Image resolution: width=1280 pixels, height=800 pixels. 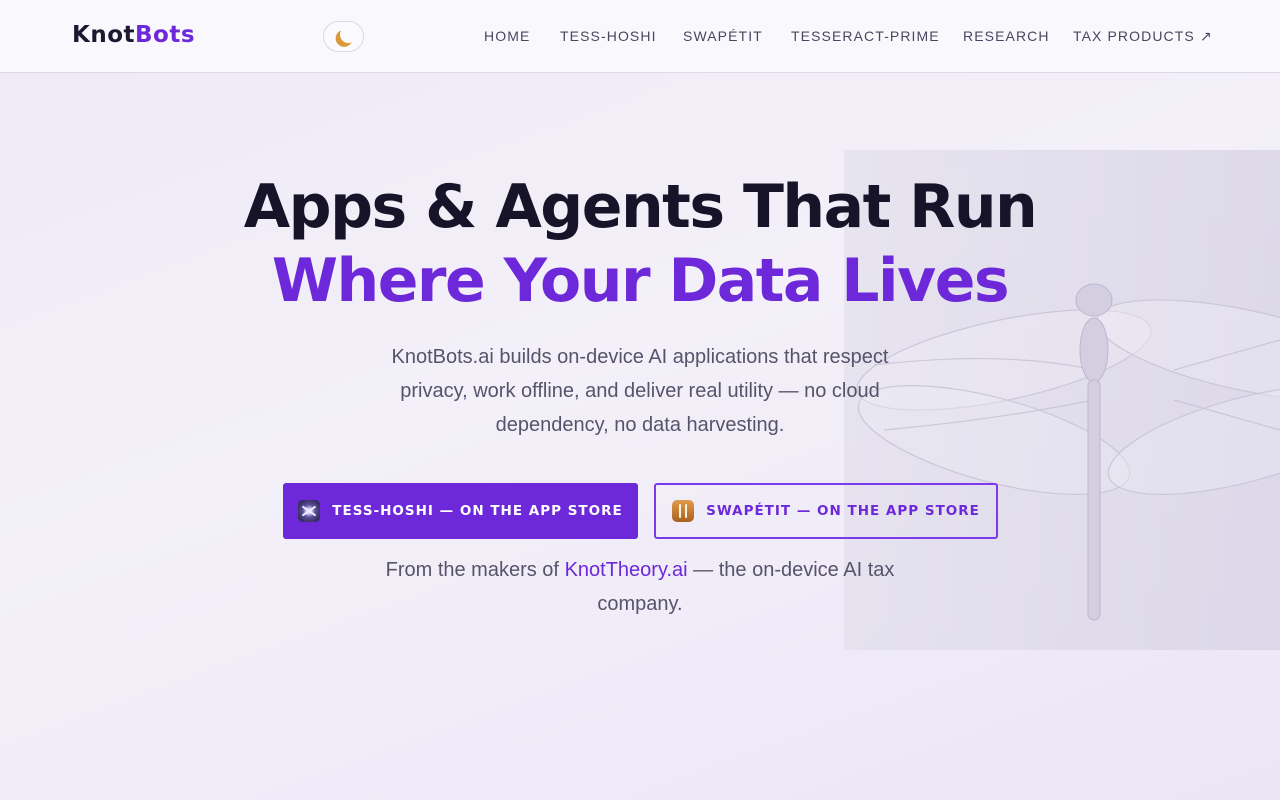 What do you see at coordinates (723, 36) in the screenshot?
I see `nav-item-swapetit: SWAPÉTIT` at bounding box center [723, 36].